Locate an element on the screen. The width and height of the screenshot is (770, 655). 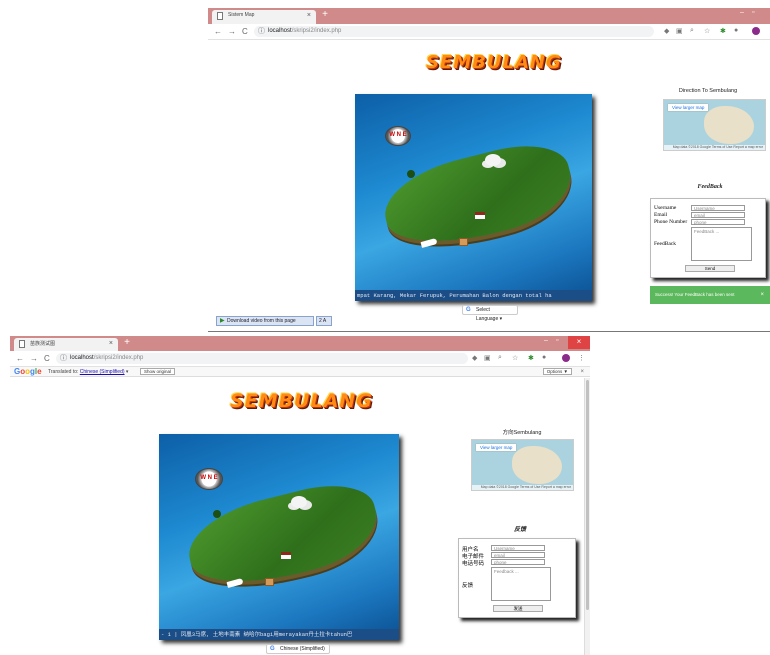
send-button: 发送 is located at coordinates (518, 608).